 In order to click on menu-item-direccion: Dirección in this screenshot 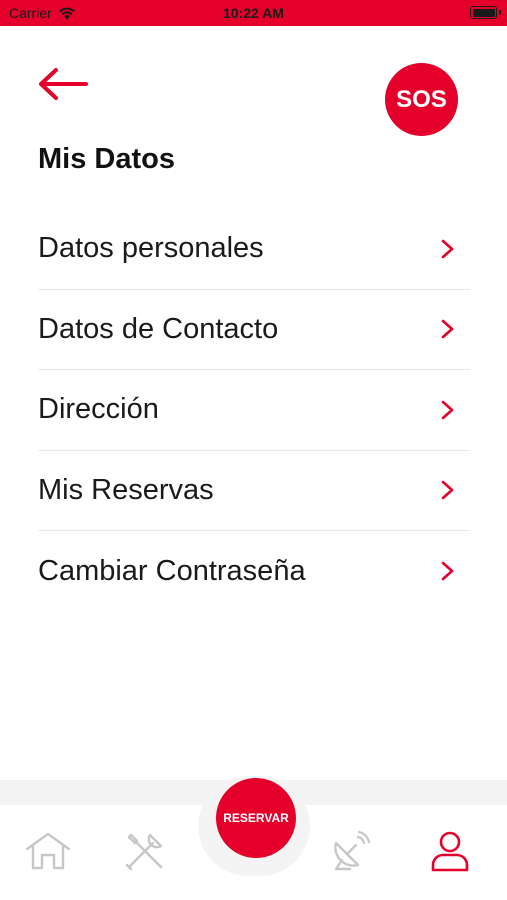, I will do `click(254, 410)`.